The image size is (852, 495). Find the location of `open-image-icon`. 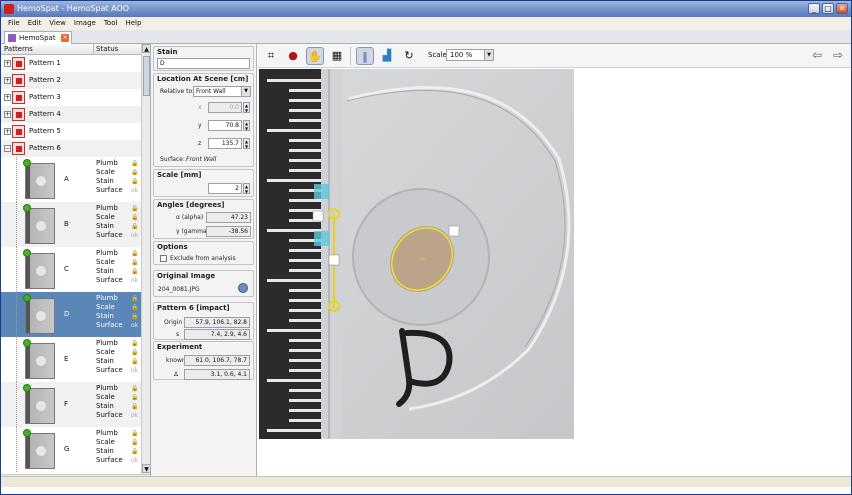

open-image-icon is located at coordinates (243, 288).